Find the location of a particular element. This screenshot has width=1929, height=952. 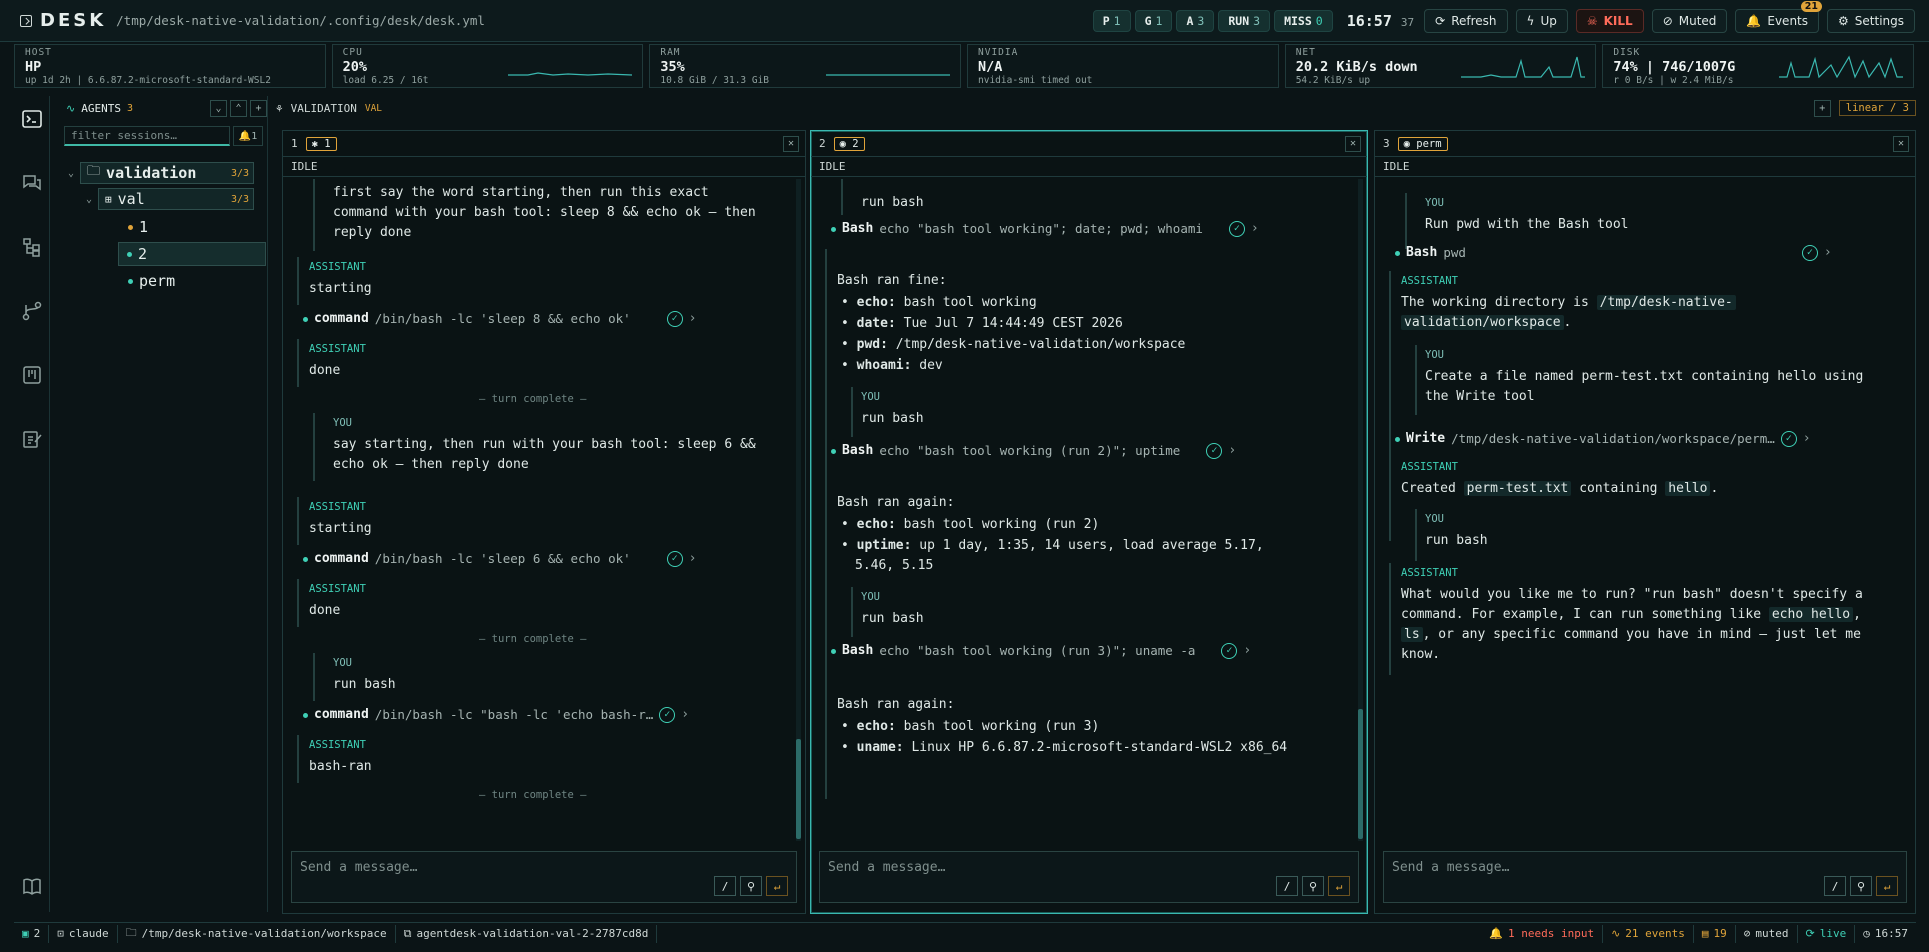

tree-group-validation: ⌄ 🗀 validation 3/3 is located at coordinates (167, 173).